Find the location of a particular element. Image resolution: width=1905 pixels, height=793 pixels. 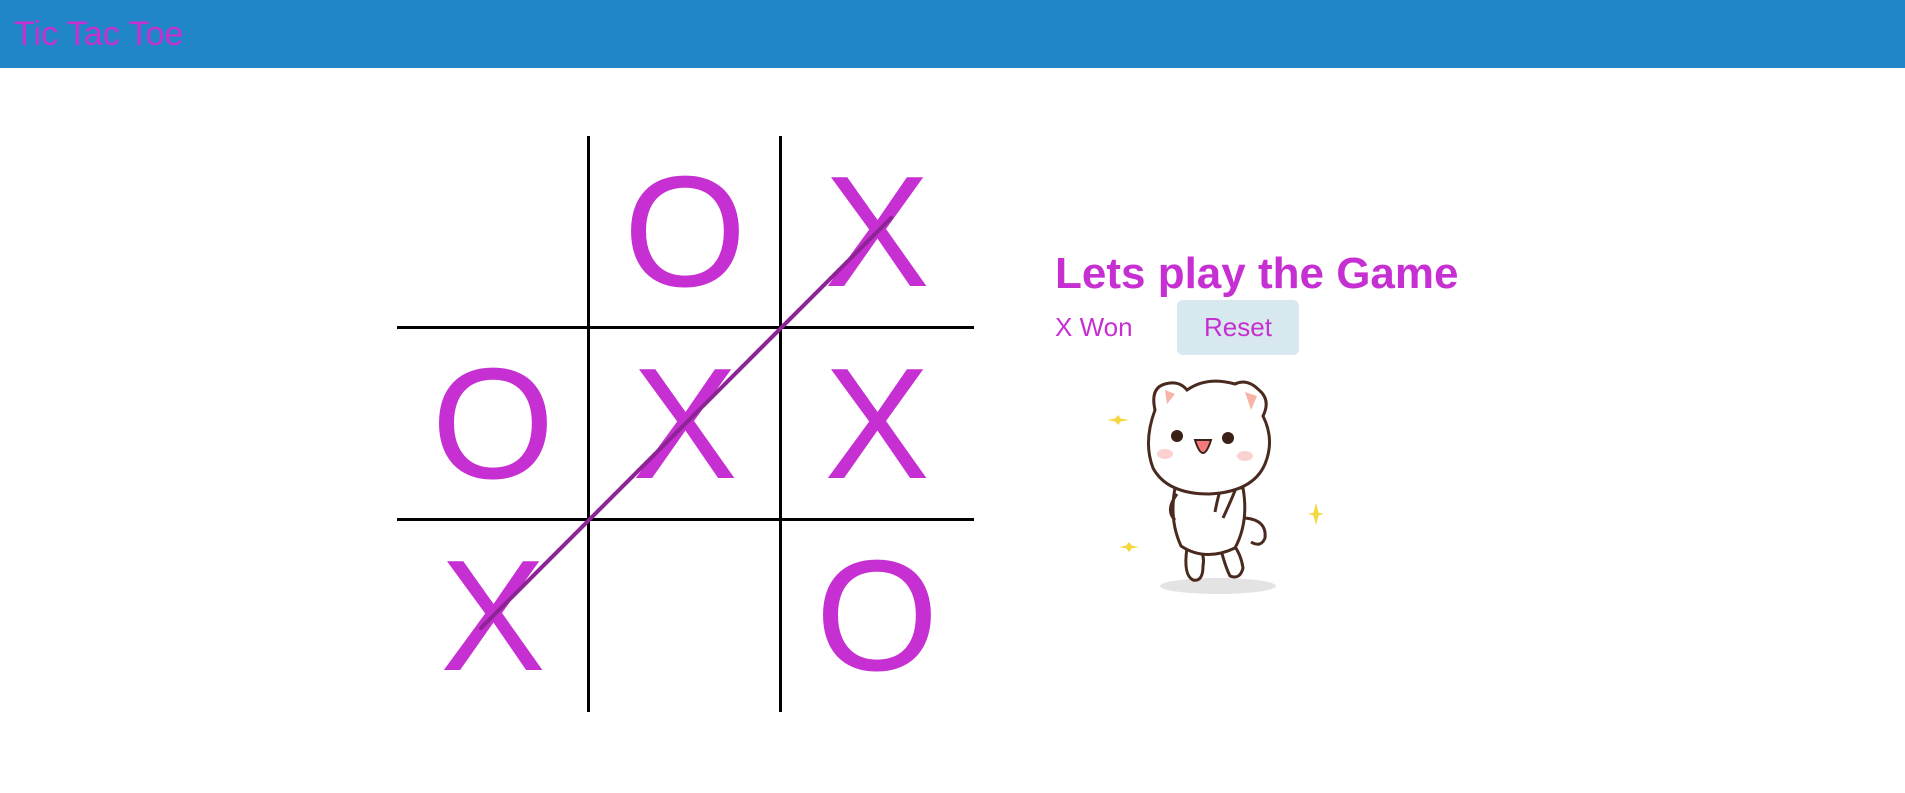

board-cell-2: X is located at coordinates (877, 232).